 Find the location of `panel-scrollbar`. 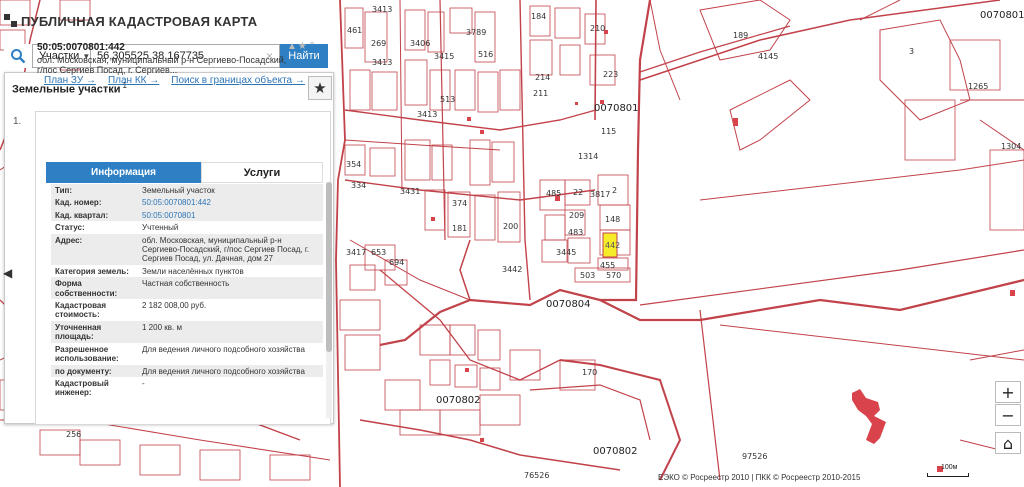

panel-scrollbar is located at coordinates (329, 300).